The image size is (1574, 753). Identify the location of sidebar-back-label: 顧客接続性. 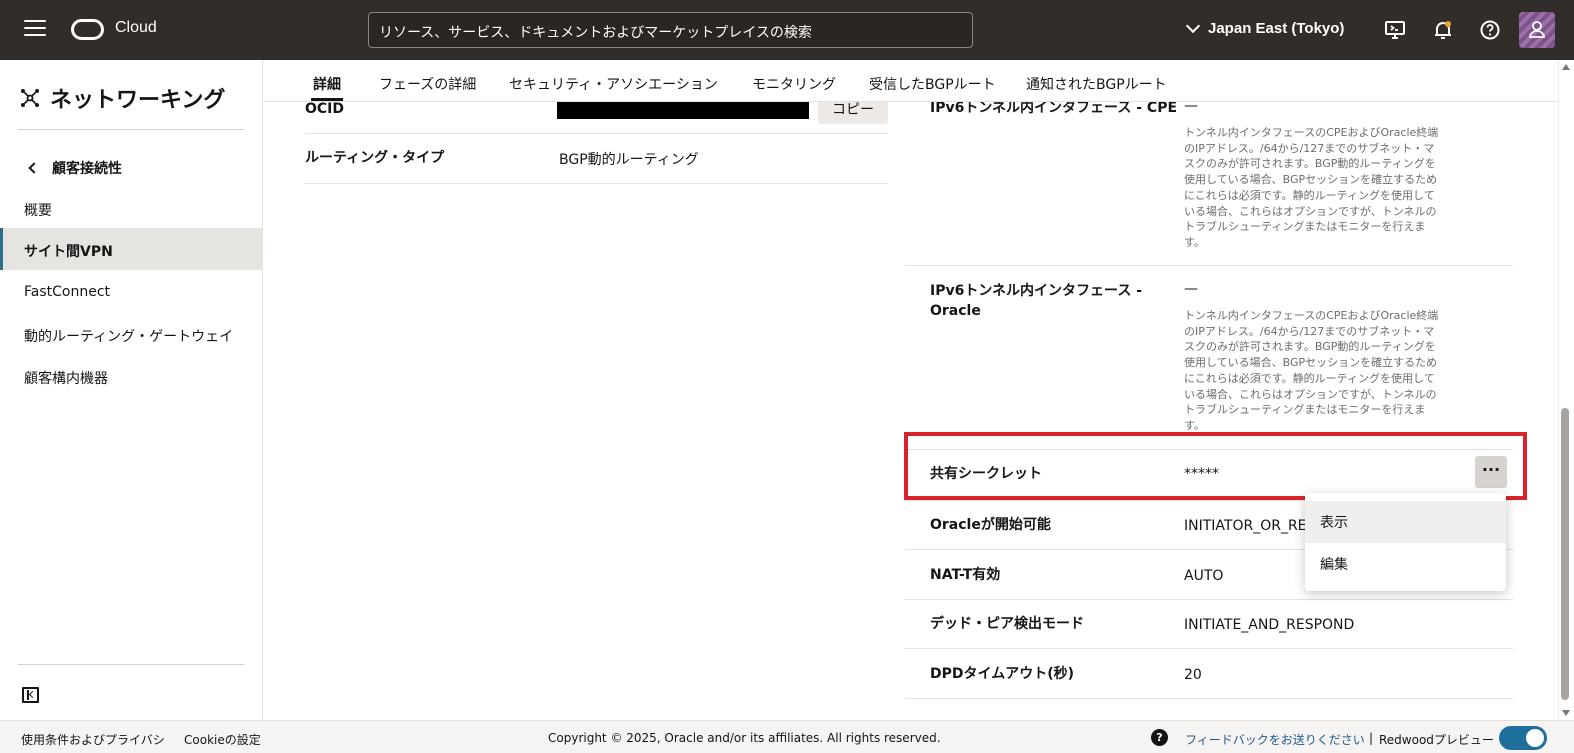
(87, 169).